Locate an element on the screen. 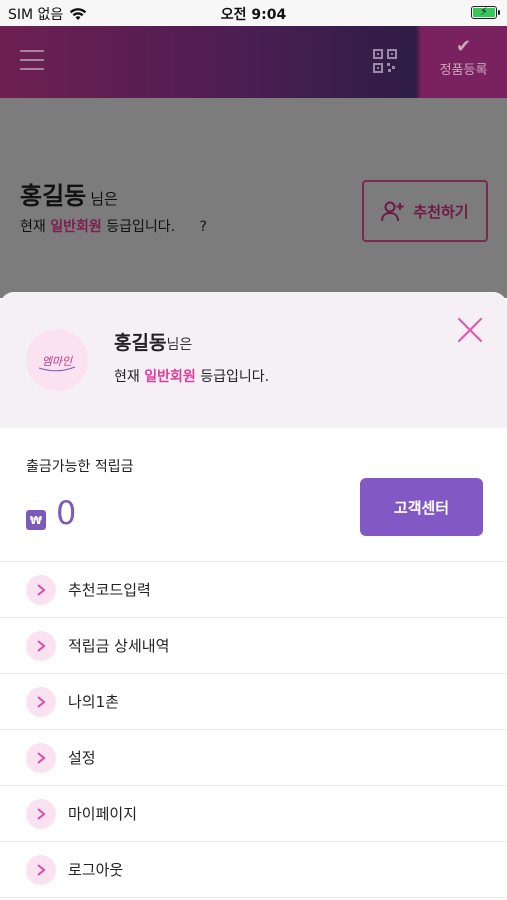 This screenshot has height=900, width=507. customer-center-button: 고객센터 is located at coordinates (421, 507).